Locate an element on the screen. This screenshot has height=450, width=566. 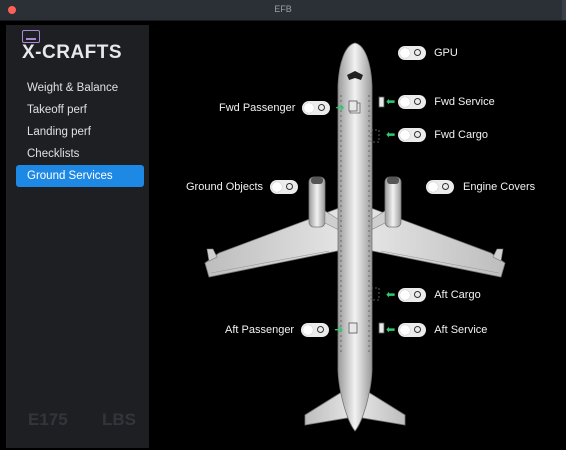
aft-passenger-toggle is located at coordinates (315, 330).